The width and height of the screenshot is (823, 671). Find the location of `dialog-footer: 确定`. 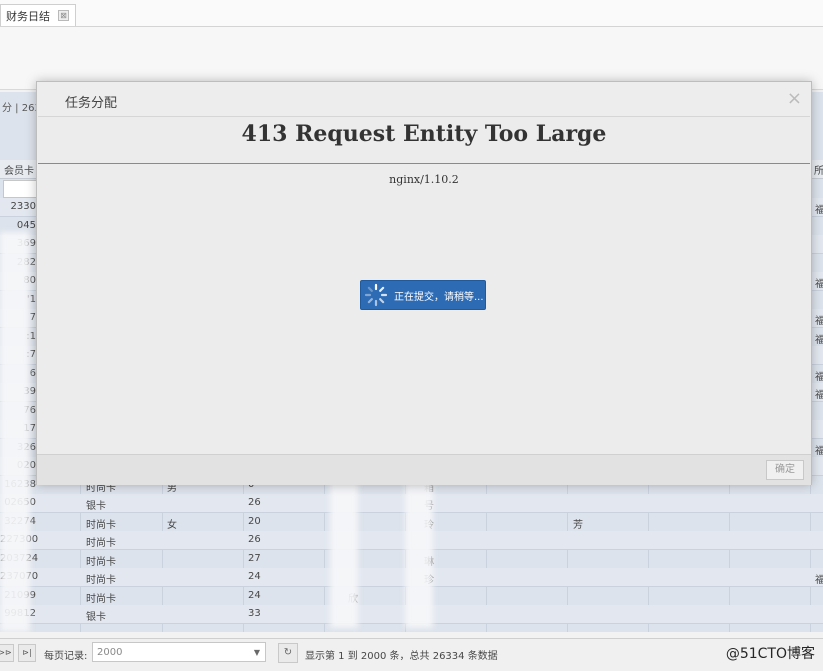

dialog-footer: 确定 is located at coordinates (424, 469).